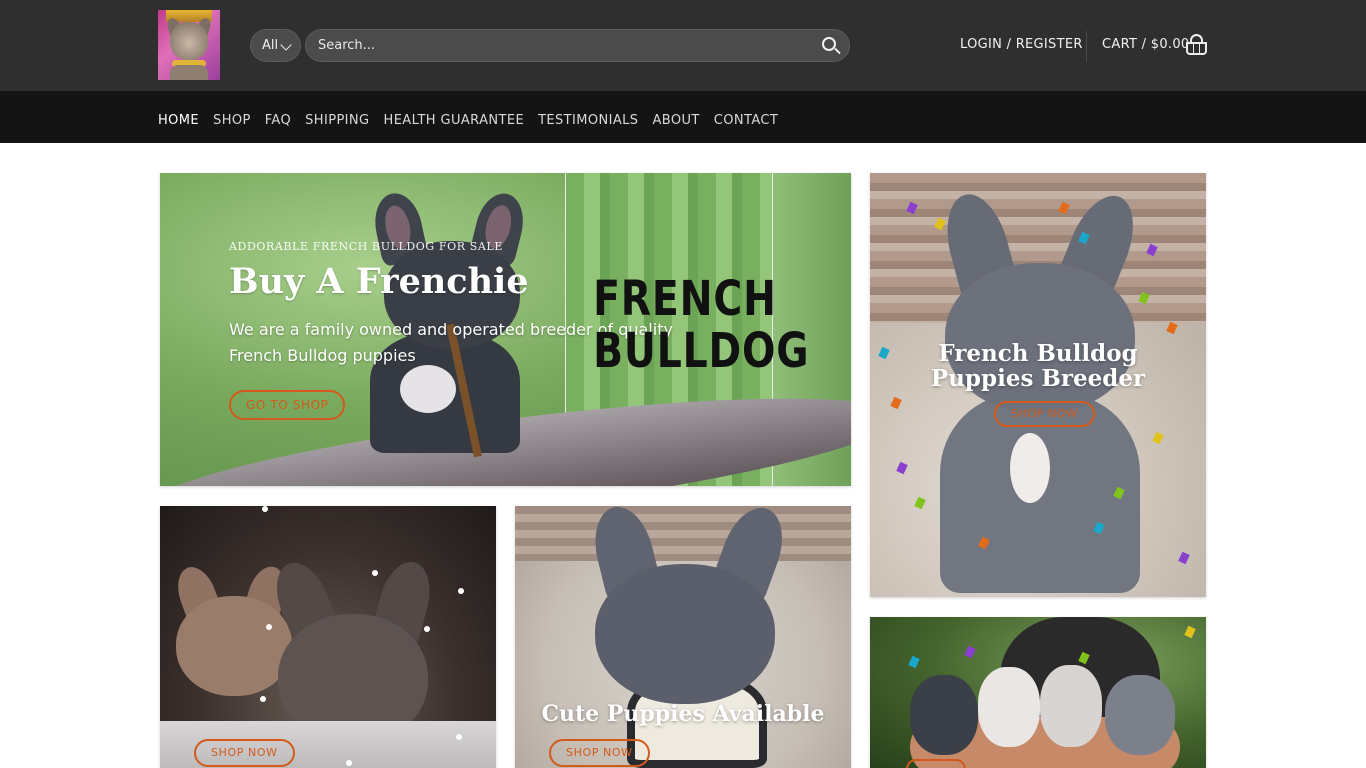  What do you see at coordinates (270, 45) in the screenshot?
I see `search-category-label: All` at bounding box center [270, 45].